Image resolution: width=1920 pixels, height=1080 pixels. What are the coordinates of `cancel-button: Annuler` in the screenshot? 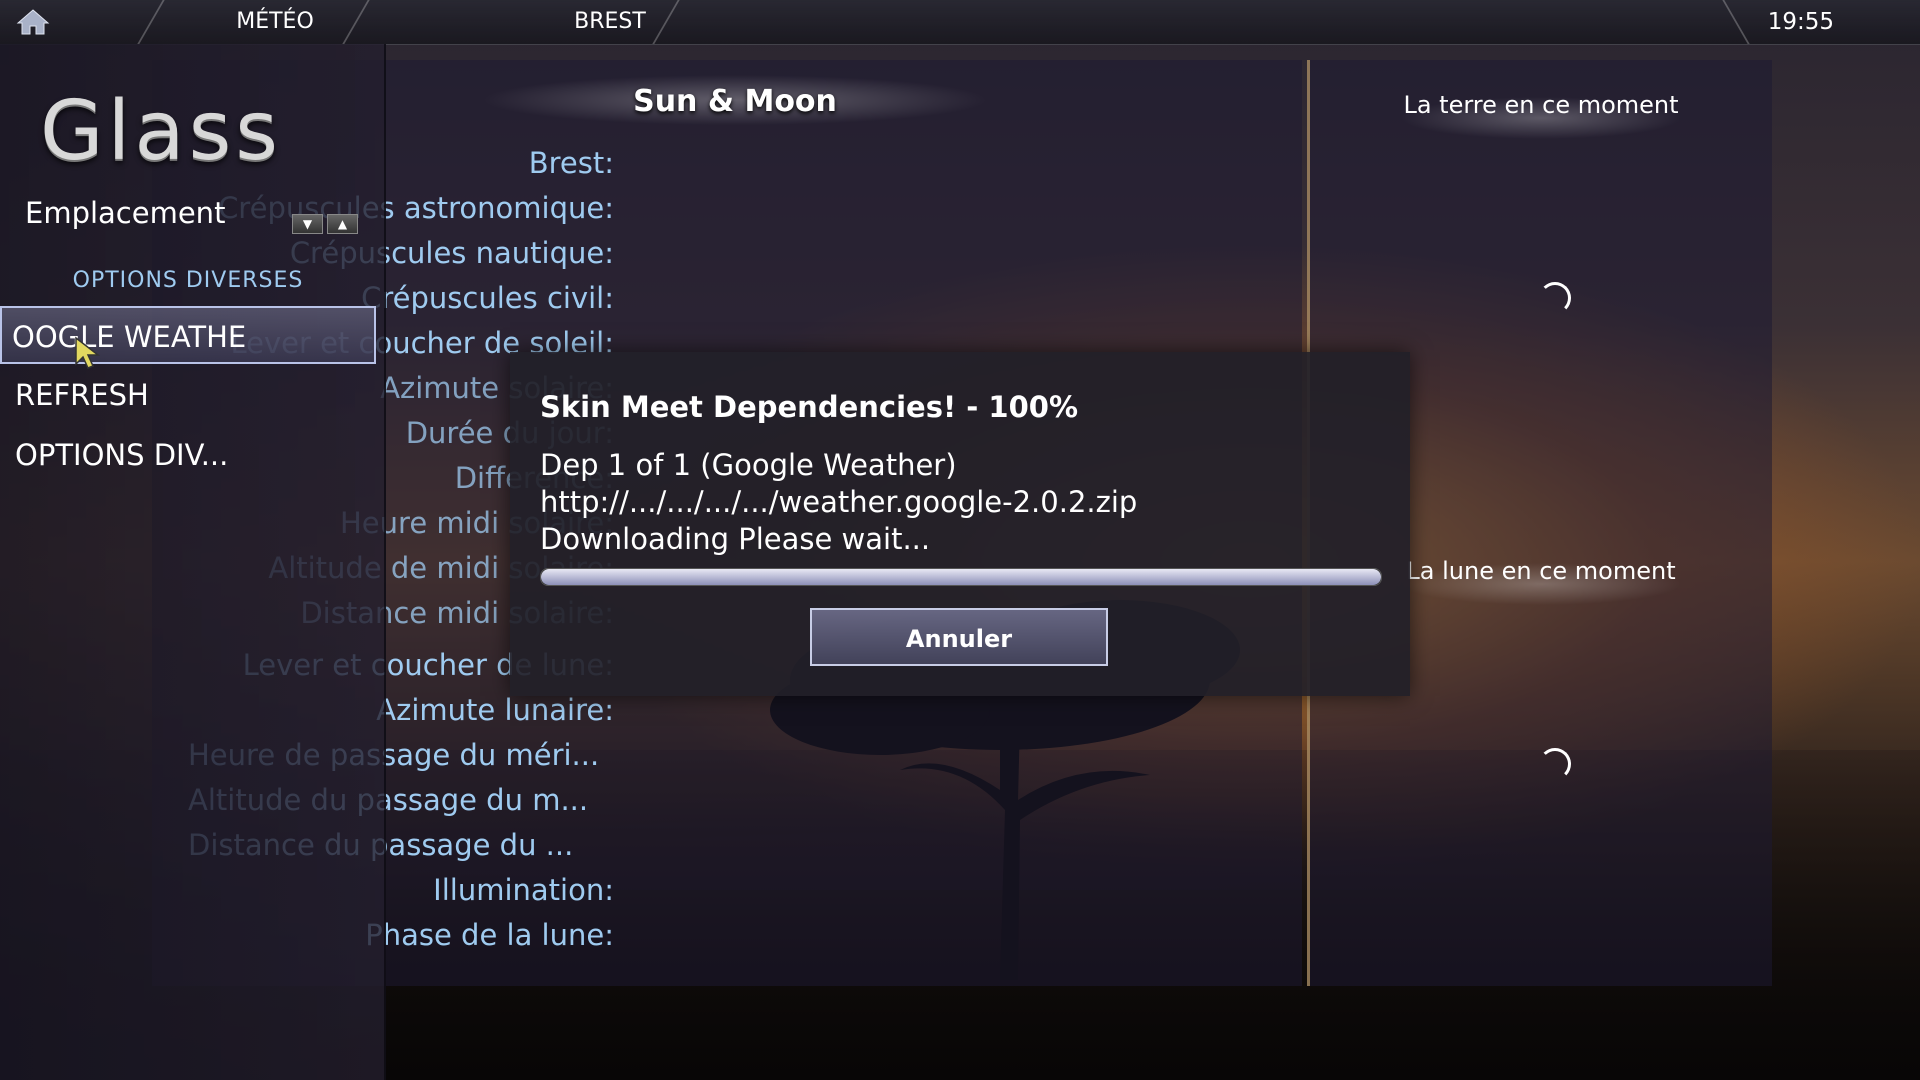 It's located at (959, 637).